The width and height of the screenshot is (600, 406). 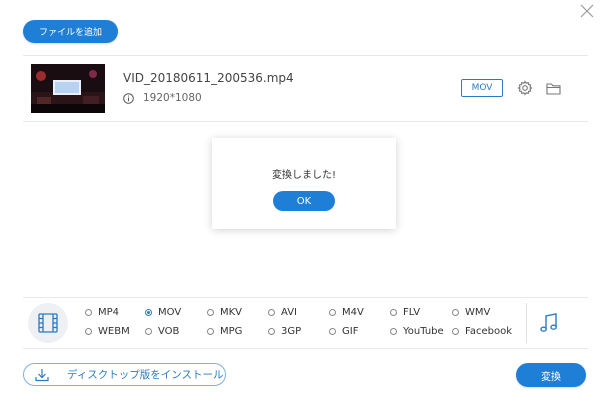 I want to click on format-option-facebook: Facebook, so click(x=482, y=331).